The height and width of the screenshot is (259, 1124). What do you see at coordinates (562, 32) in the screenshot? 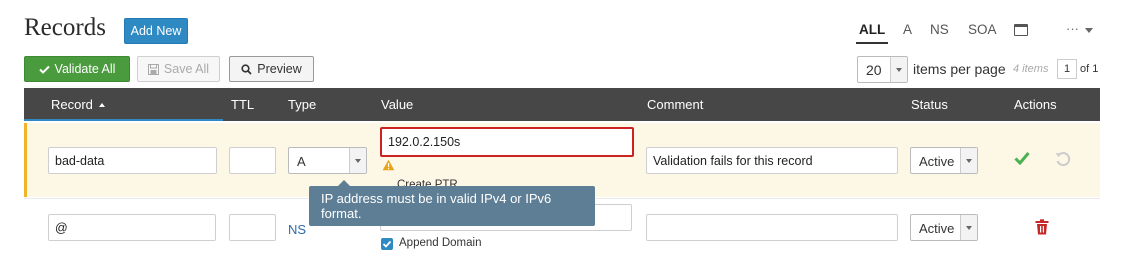
I see `record-type-filters: ALL A NS SOA ···` at bounding box center [562, 32].